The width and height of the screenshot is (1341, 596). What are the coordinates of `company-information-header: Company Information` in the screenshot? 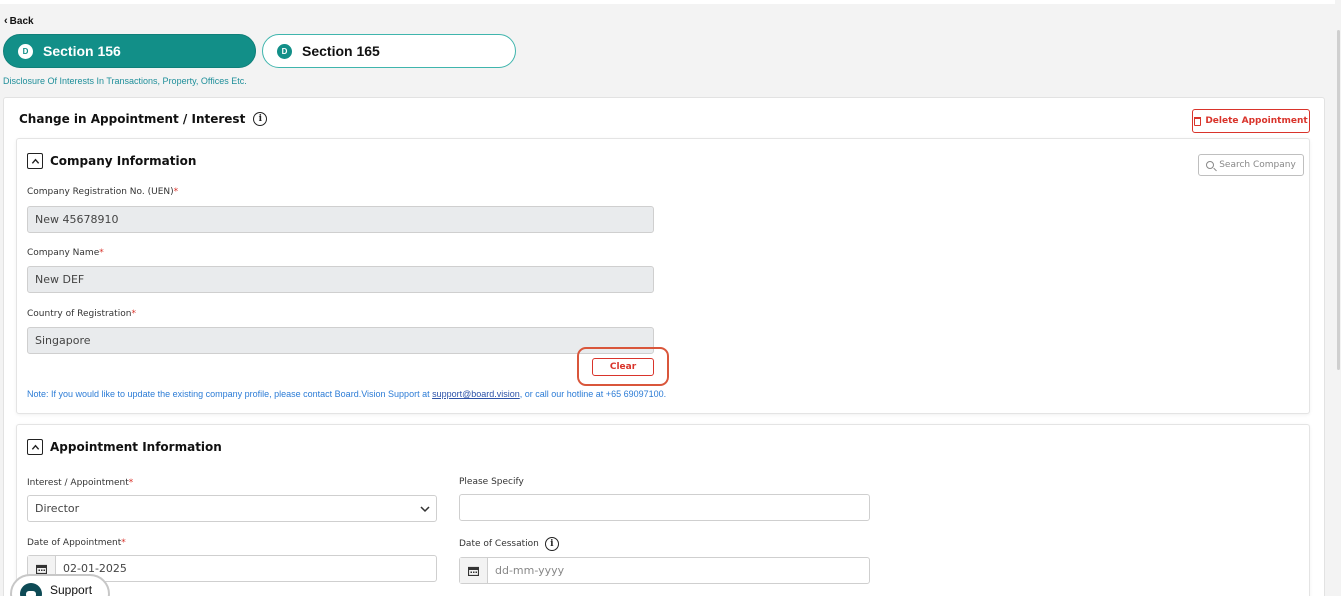 It's located at (111, 161).